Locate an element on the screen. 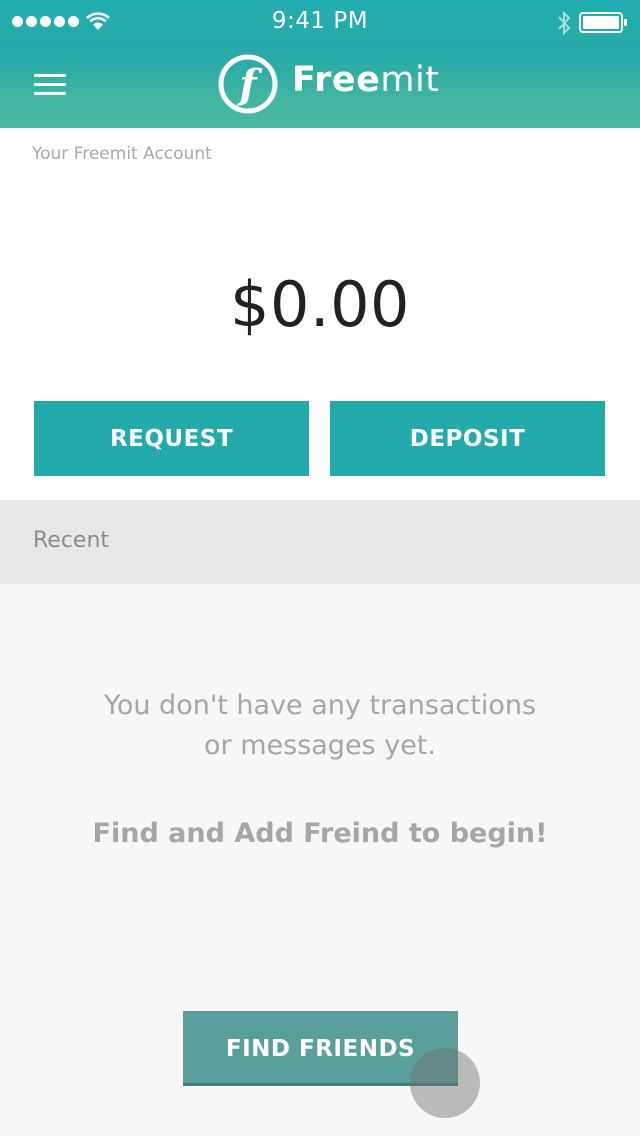 Image resolution: width=640 pixels, height=1136 pixels. svg-text: f is located at coordinates (249, 84).